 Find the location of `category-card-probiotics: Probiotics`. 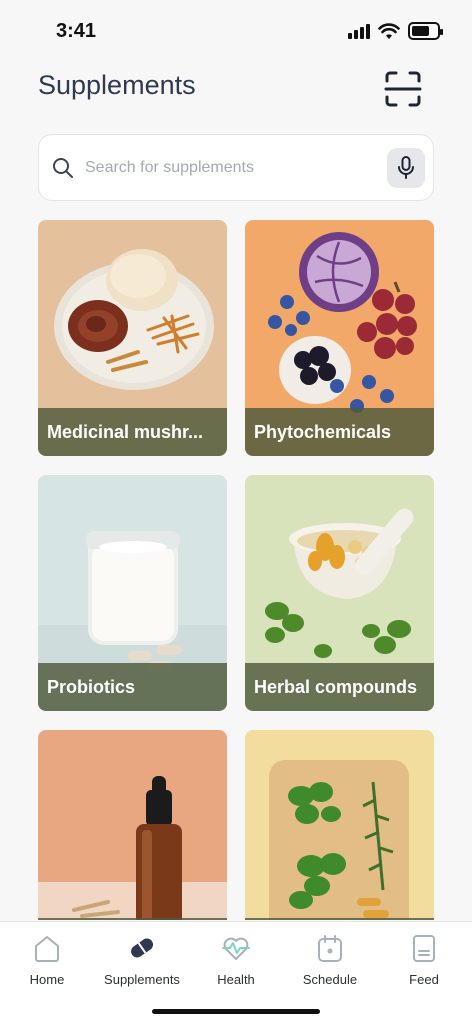

category-card-probiotics: Probiotics is located at coordinates (132, 593).